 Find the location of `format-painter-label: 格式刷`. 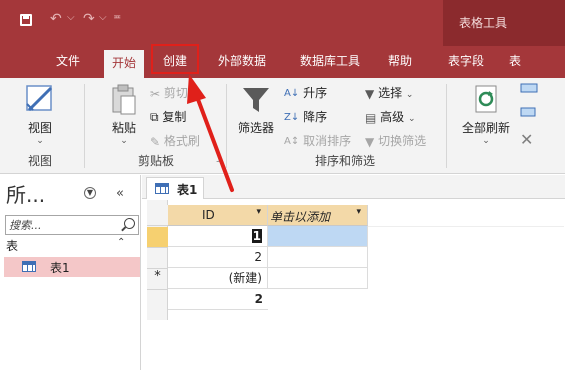

format-painter-label: 格式刷 is located at coordinates (181, 141).